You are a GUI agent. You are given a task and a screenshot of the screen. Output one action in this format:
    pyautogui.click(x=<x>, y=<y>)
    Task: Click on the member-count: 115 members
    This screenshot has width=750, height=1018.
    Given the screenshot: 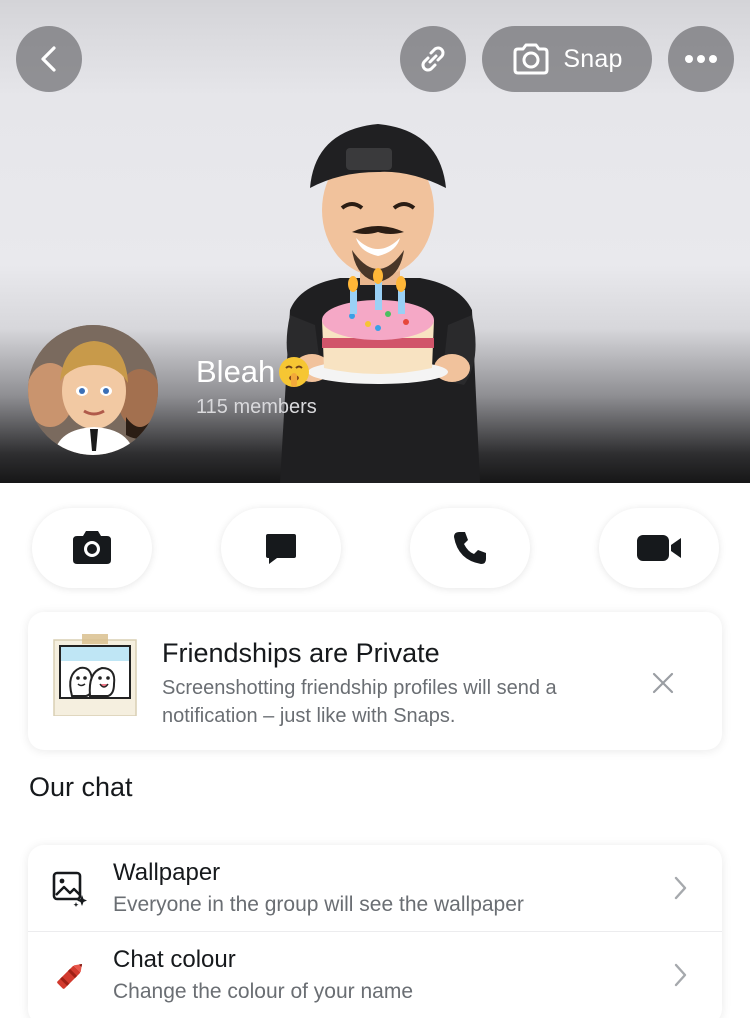 What is the action you would take?
    pyautogui.click(x=256, y=407)
    